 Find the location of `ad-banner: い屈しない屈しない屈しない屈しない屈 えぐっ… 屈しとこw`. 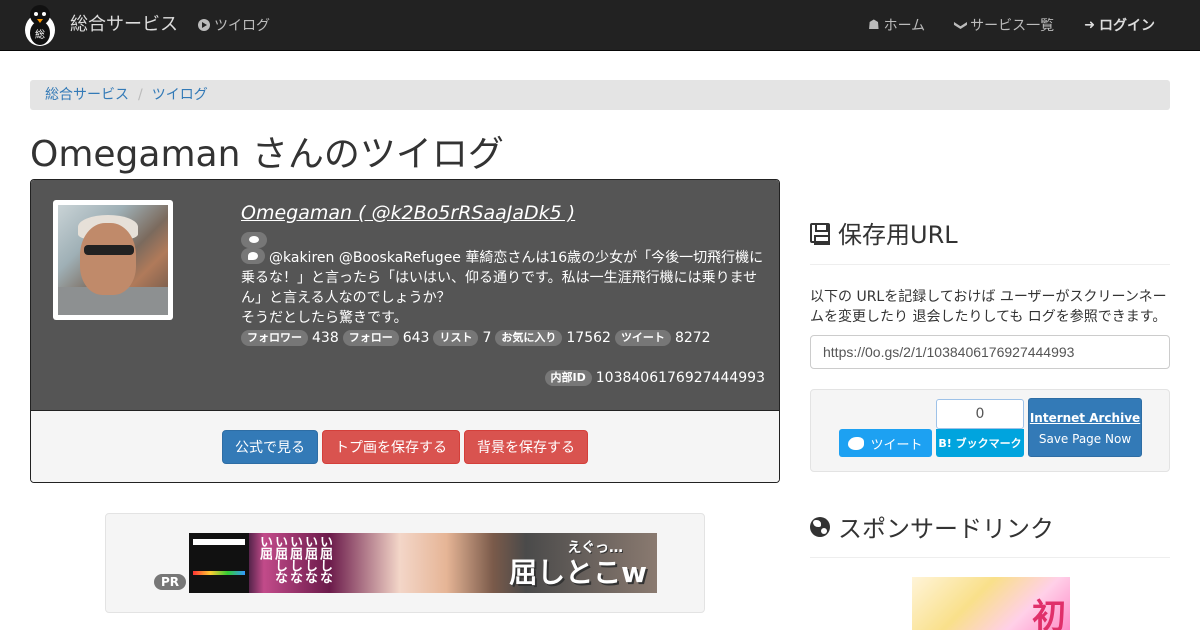

ad-banner: い屈しない屈しない屈しない屈しない屈 えぐっ… 屈しとこw is located at coordinates (423, 563).